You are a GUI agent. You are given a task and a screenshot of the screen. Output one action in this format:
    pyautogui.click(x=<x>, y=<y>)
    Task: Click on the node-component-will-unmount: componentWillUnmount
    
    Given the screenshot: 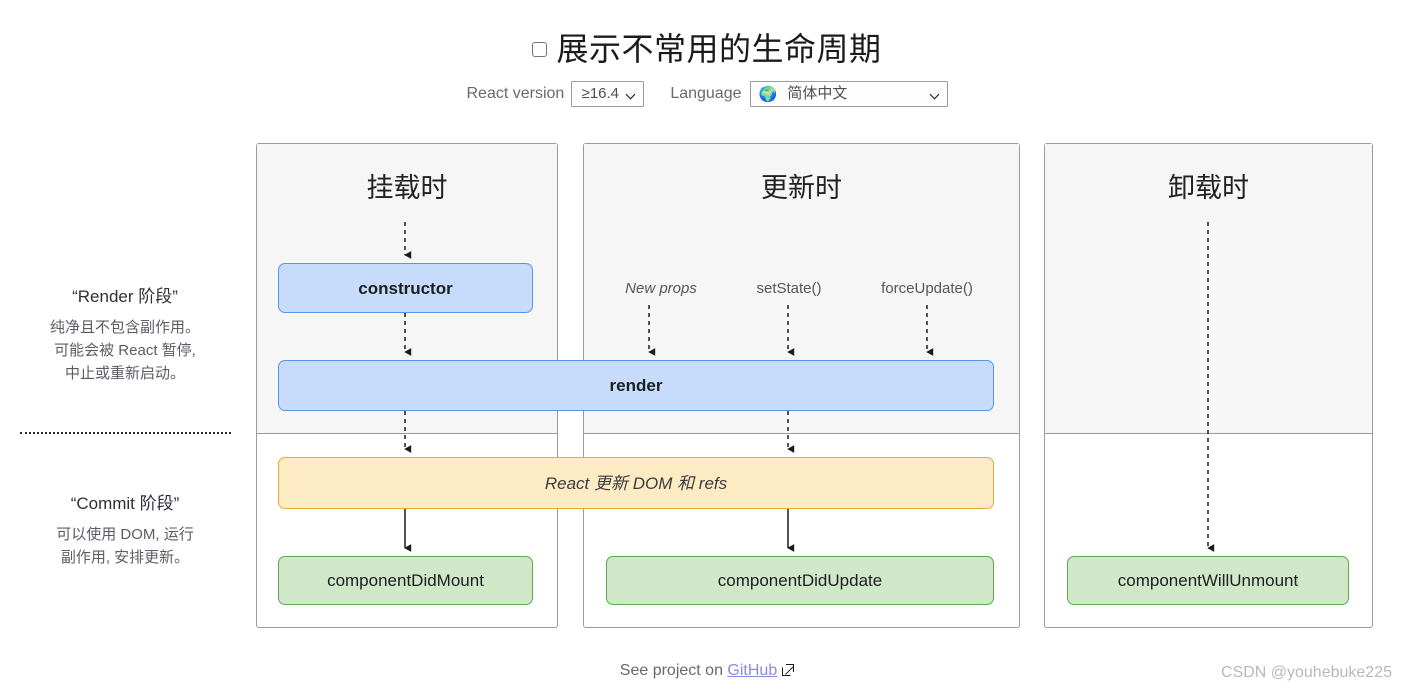 What is the action you would take?
    pyautogui.click(x=1208, y=580)
    